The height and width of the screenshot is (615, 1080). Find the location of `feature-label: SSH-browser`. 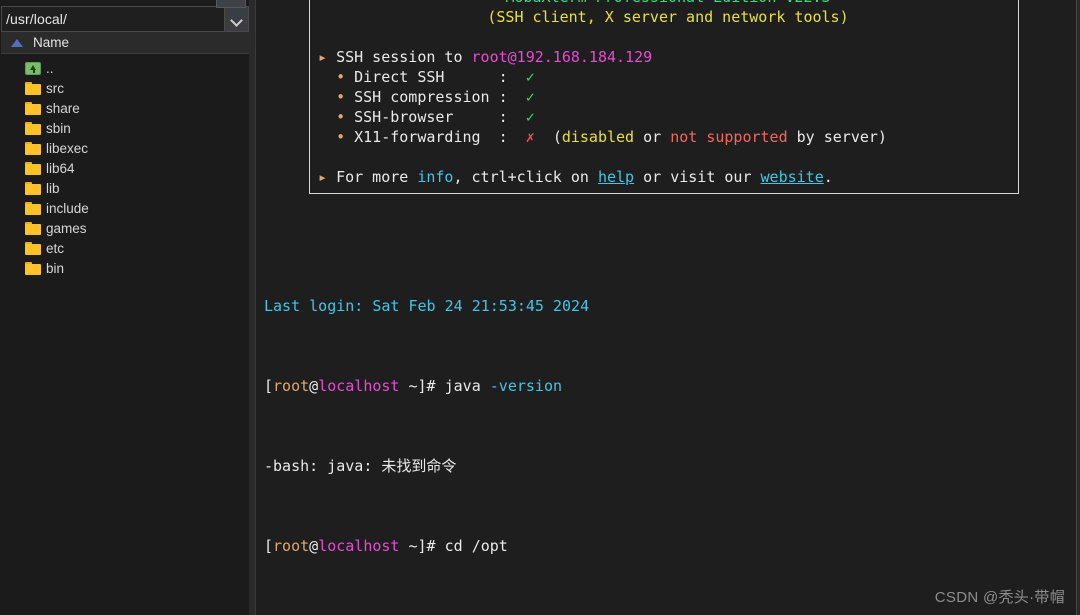

feature-label: SSH-browser is located at coordinates (404, 117).